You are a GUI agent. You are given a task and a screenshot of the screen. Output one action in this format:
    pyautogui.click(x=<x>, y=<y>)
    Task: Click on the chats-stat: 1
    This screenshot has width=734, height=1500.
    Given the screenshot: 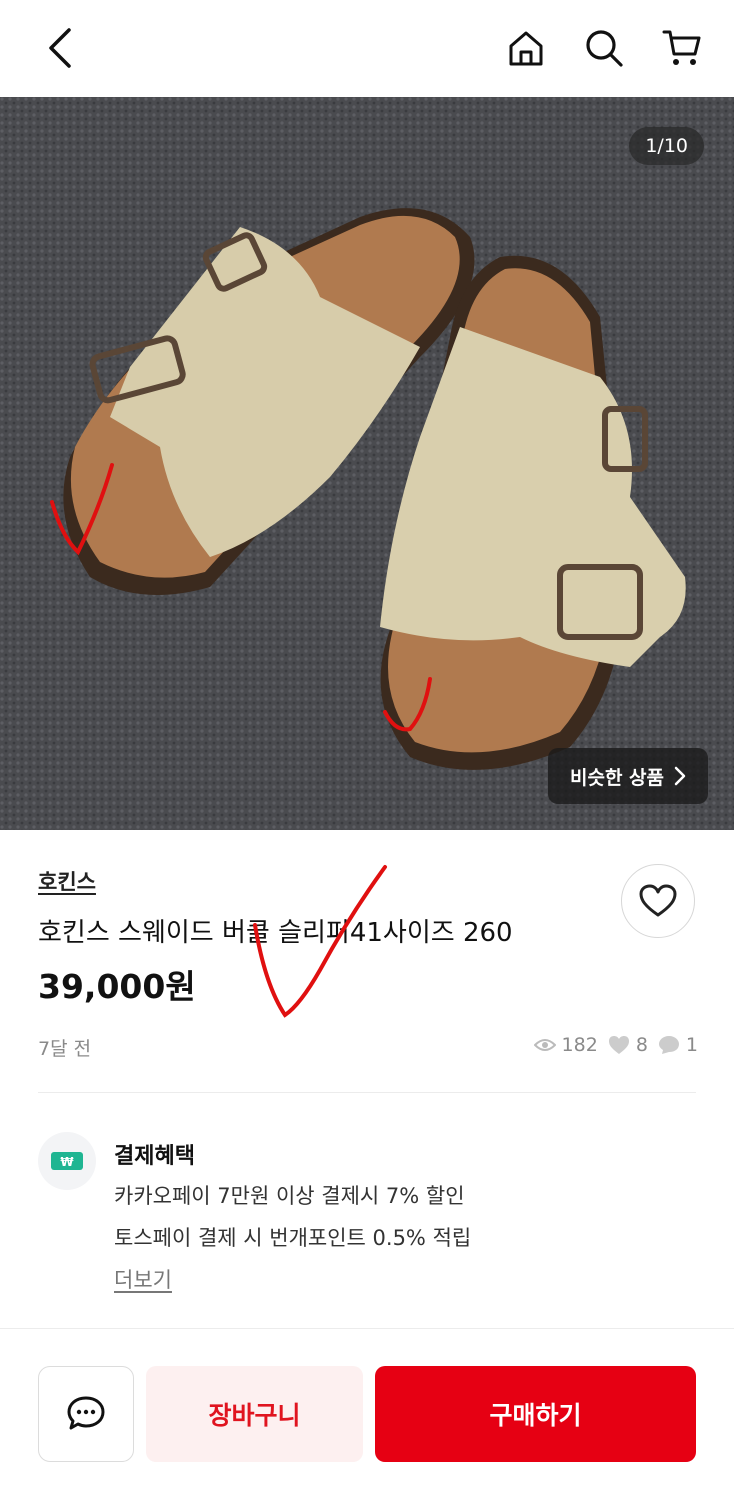 What is the action you would take?
    pyautogui.click(x=678, y=1045)
    